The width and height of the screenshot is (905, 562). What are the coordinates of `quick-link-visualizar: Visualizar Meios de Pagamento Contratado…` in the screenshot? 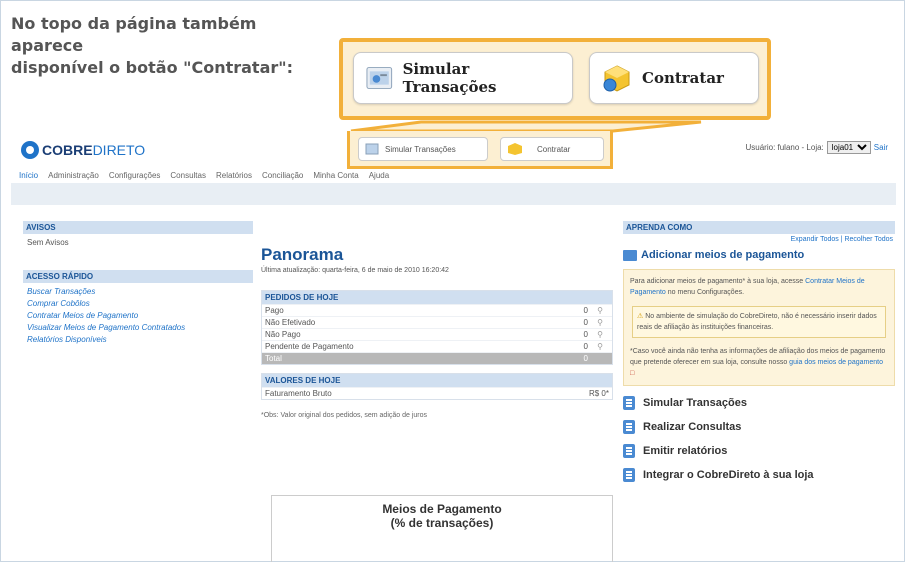 It's located at (138, 328).